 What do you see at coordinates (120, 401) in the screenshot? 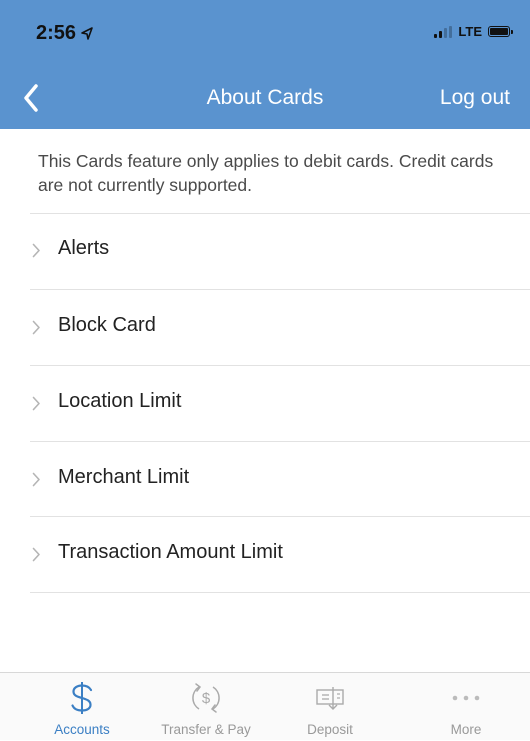
I see `list-item-label: Location Limit` at bounding box center [120, 401].